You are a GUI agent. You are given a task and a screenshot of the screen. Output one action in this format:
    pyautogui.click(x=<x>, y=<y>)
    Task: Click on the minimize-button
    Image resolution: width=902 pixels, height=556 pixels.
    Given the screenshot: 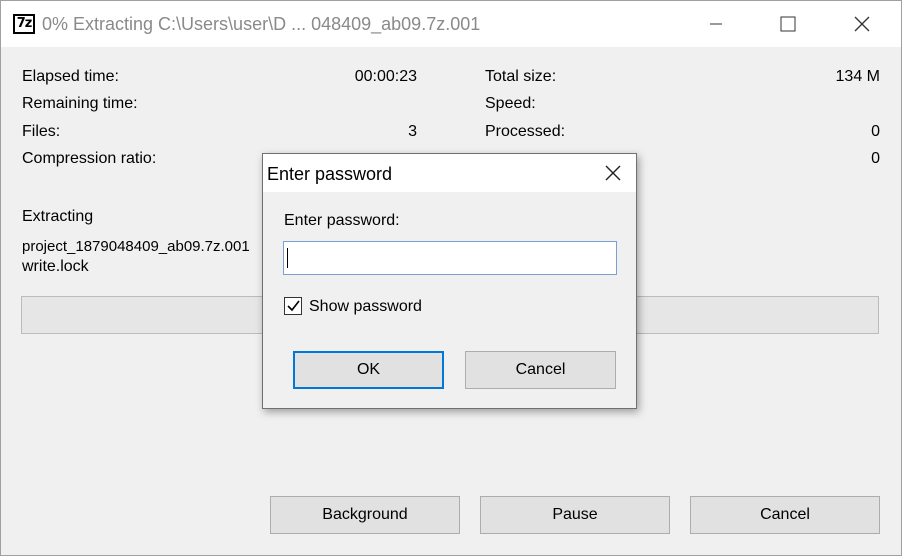 What is the action you would take?
    pyautogui.click(x=716, y=24)
    